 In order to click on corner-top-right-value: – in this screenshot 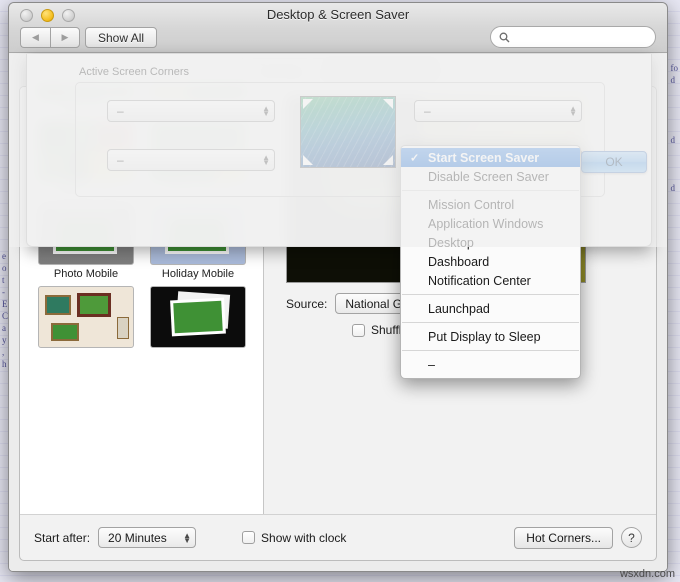, I will do `click(427, 111)`.